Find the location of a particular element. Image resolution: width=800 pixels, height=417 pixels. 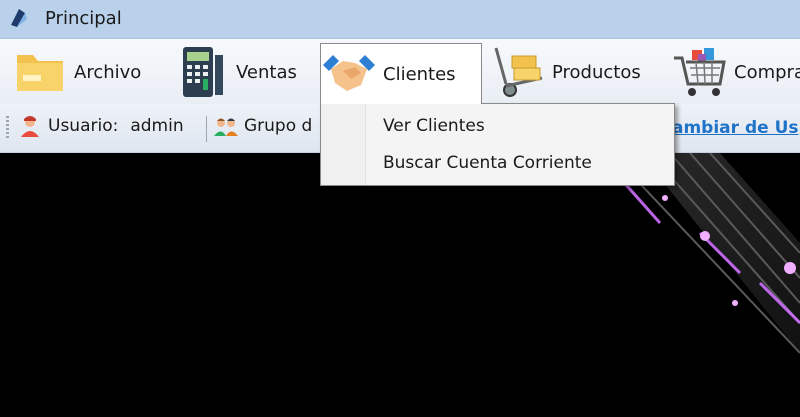

app-logo-icon is located at coordinates (18, 18).